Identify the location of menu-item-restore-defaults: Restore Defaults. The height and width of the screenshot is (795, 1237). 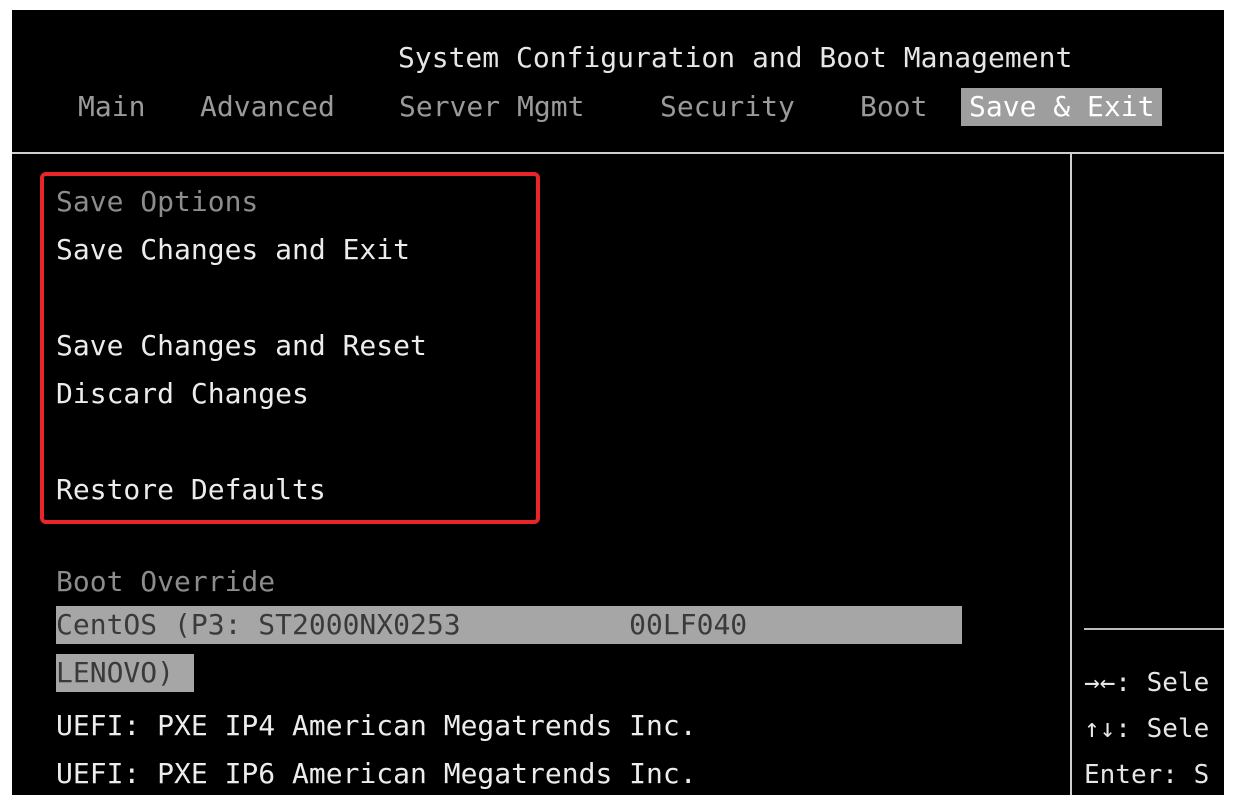
(191, 490).